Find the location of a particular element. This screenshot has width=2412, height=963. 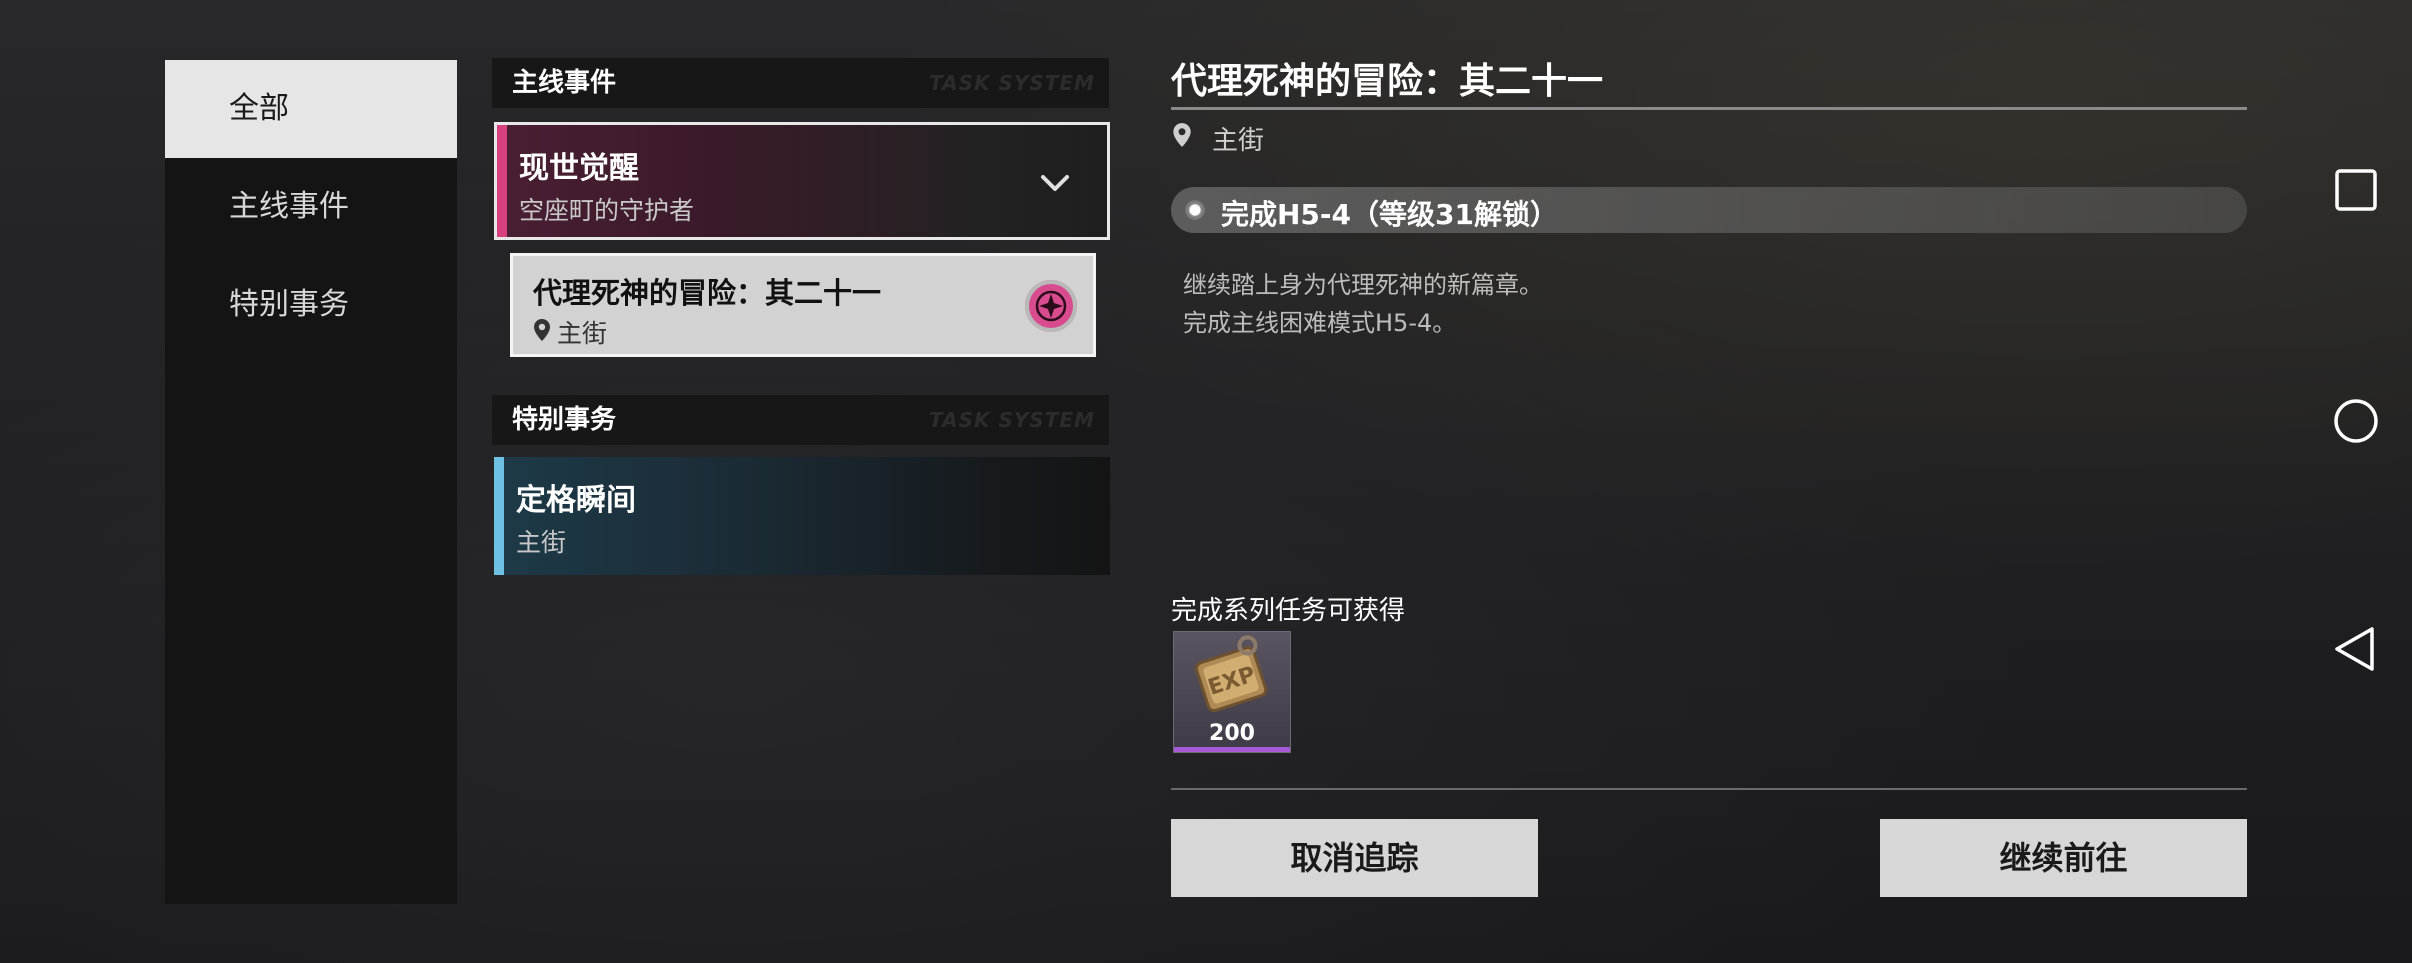

task-card-main: 现世觉醒 空座町的守护者 is located at coordinates (802, 181).